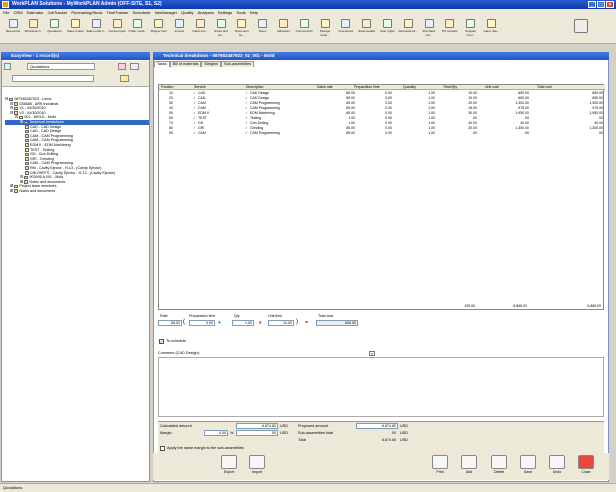 The height and width of the screenshot is (492, 616). I want to click on menu-item-estimator: Estimator, so click(35, 12).